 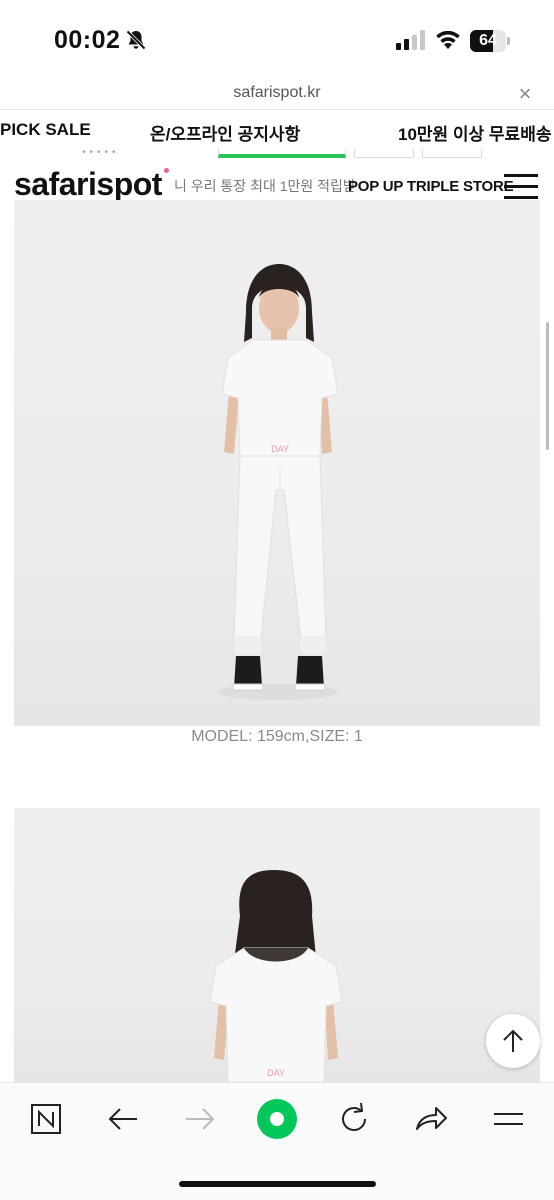 I want to click on cellular-signal-icon, so click(x=410, y=40).